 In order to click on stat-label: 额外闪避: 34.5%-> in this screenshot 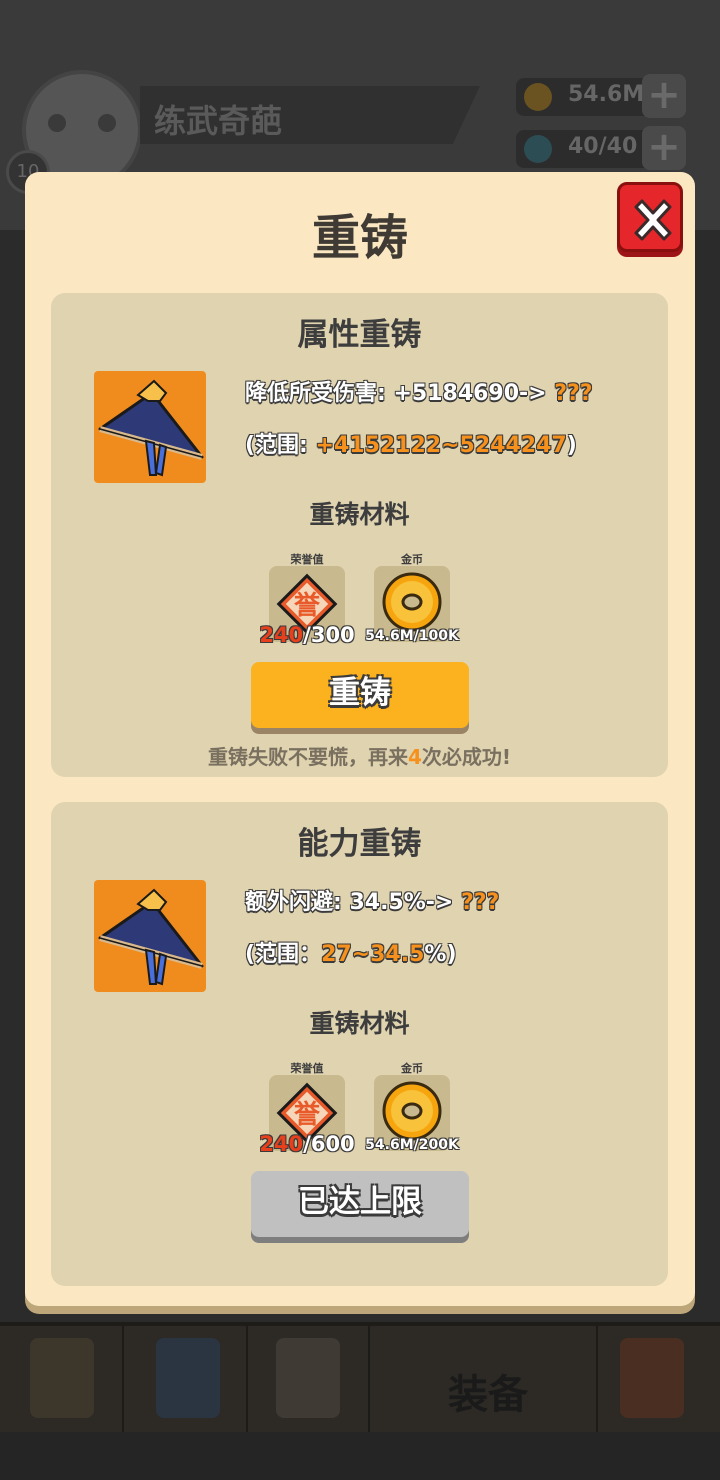, I will do `click(349, 902)`.